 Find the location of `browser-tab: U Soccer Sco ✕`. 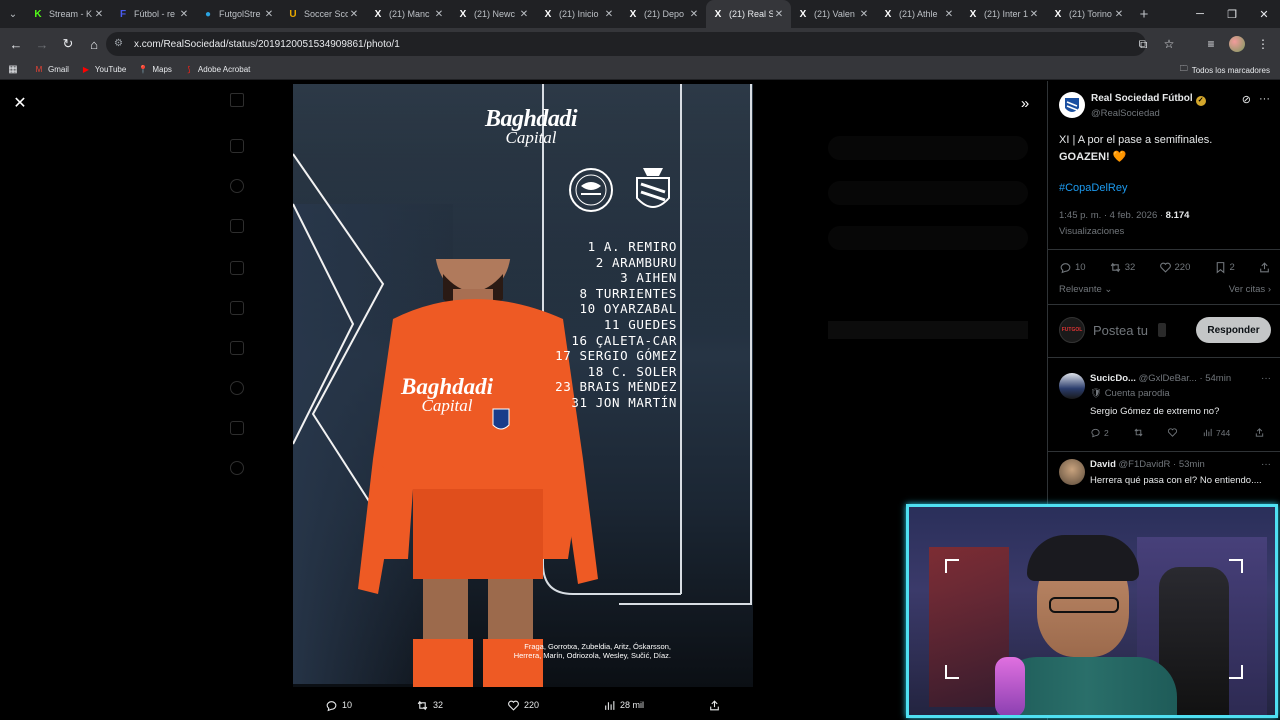

browser-tab: U Soccer Sco ✕ is located at coordinates (323, 14).